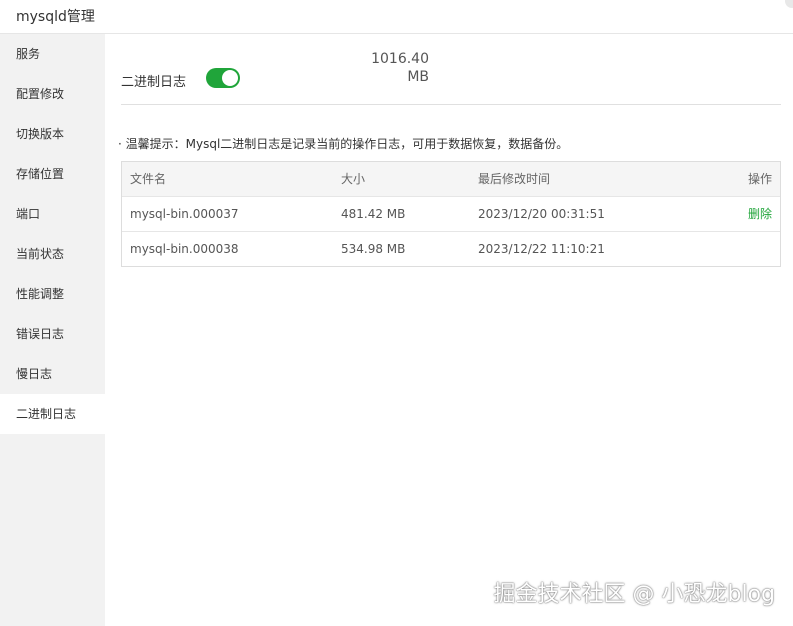 This screenshot has height=626, width=793. Describe the element at coordinates (418, 77) in the screenshot. I see `binlog-total-size-unit: MB` at that location.